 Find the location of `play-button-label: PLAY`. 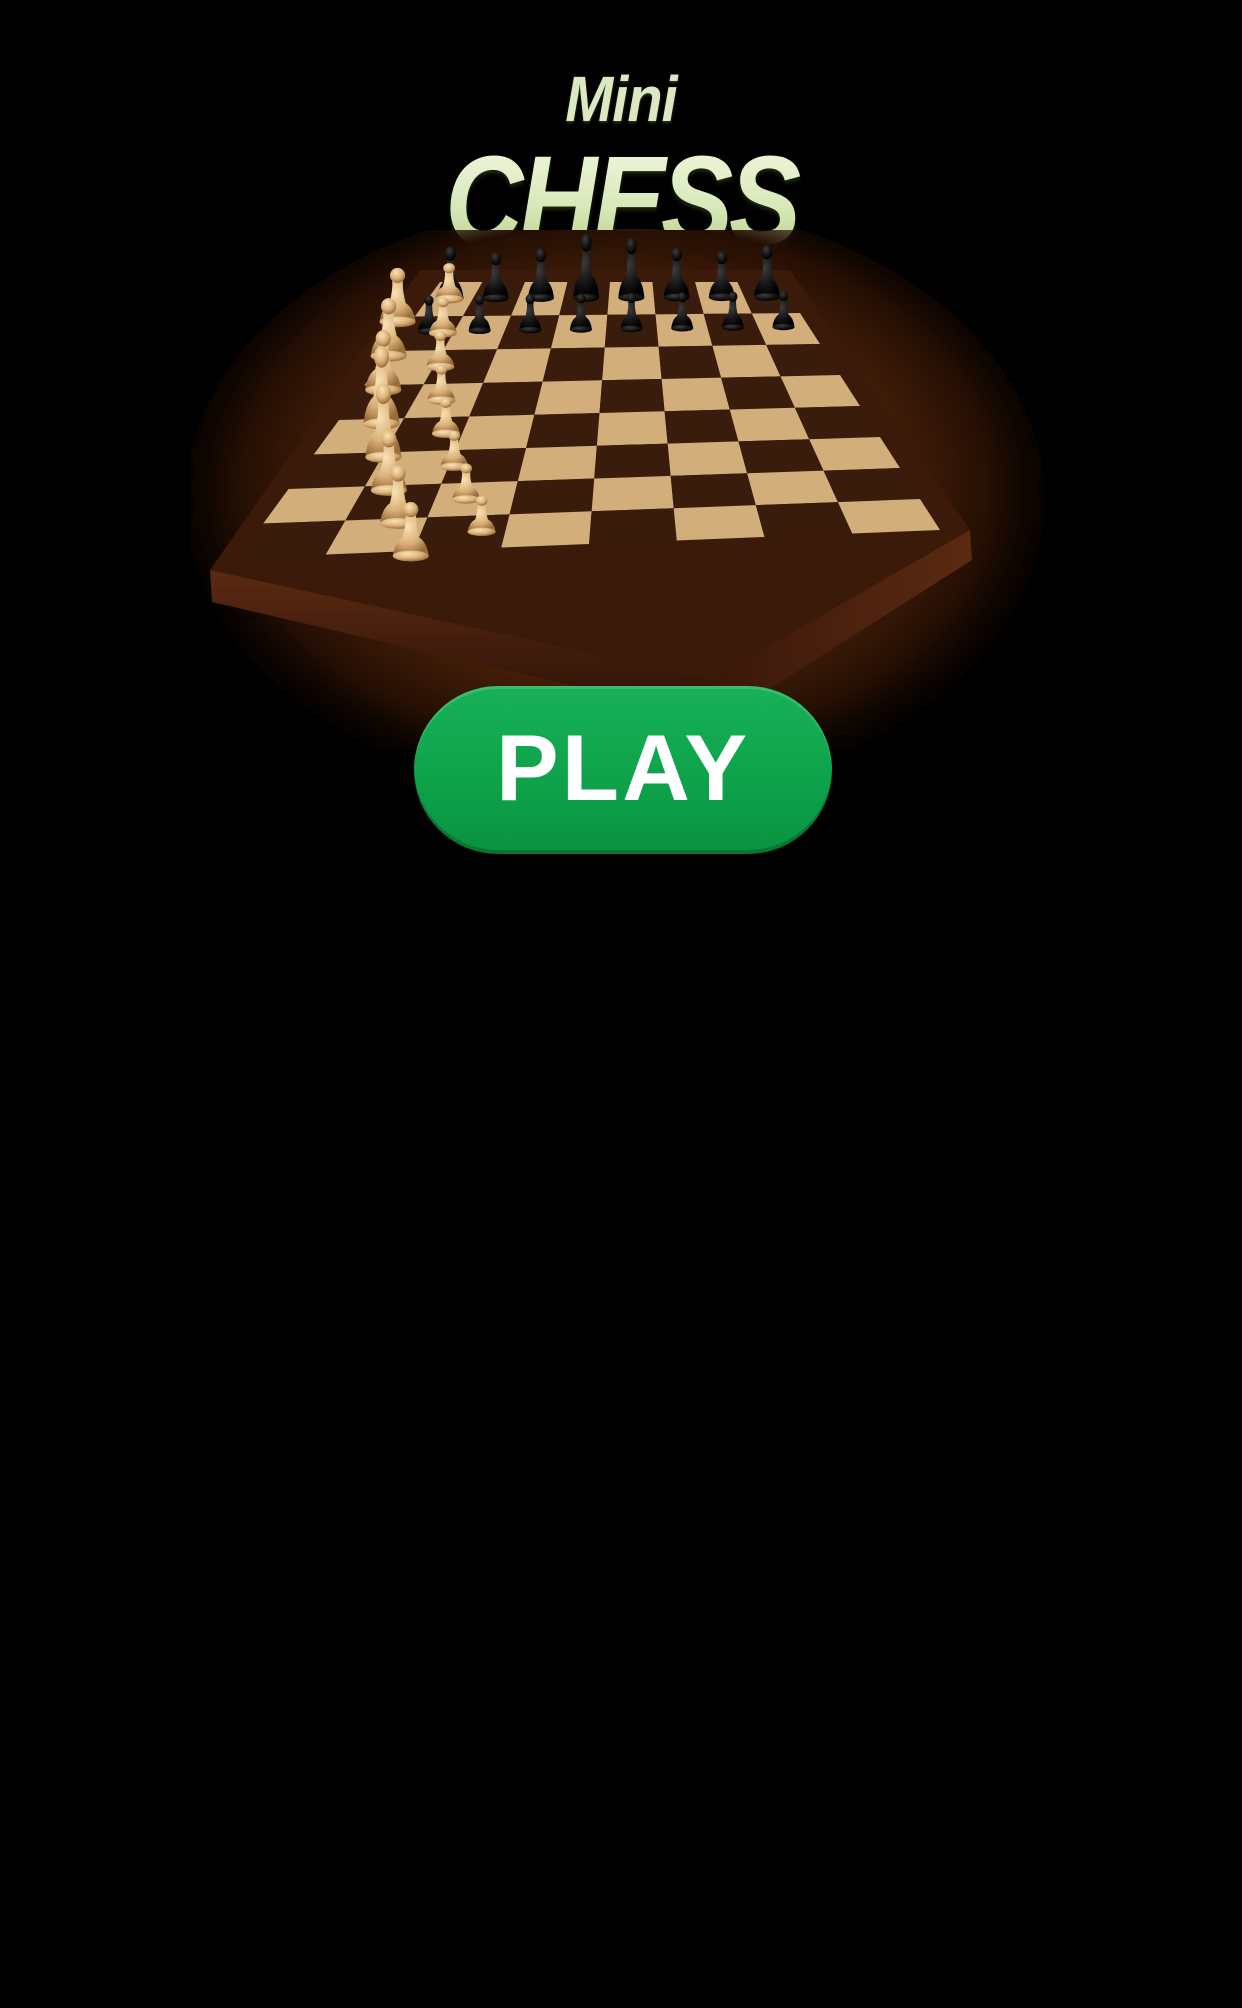

play-button-label: PLAY is located at coordinates (623, 767).